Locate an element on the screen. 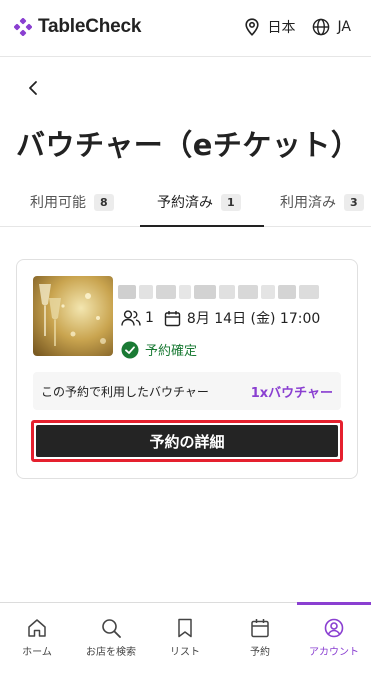 This screenshot has width=371, height=673. nav-item-list: リスト is located at coordinates (185, 638).